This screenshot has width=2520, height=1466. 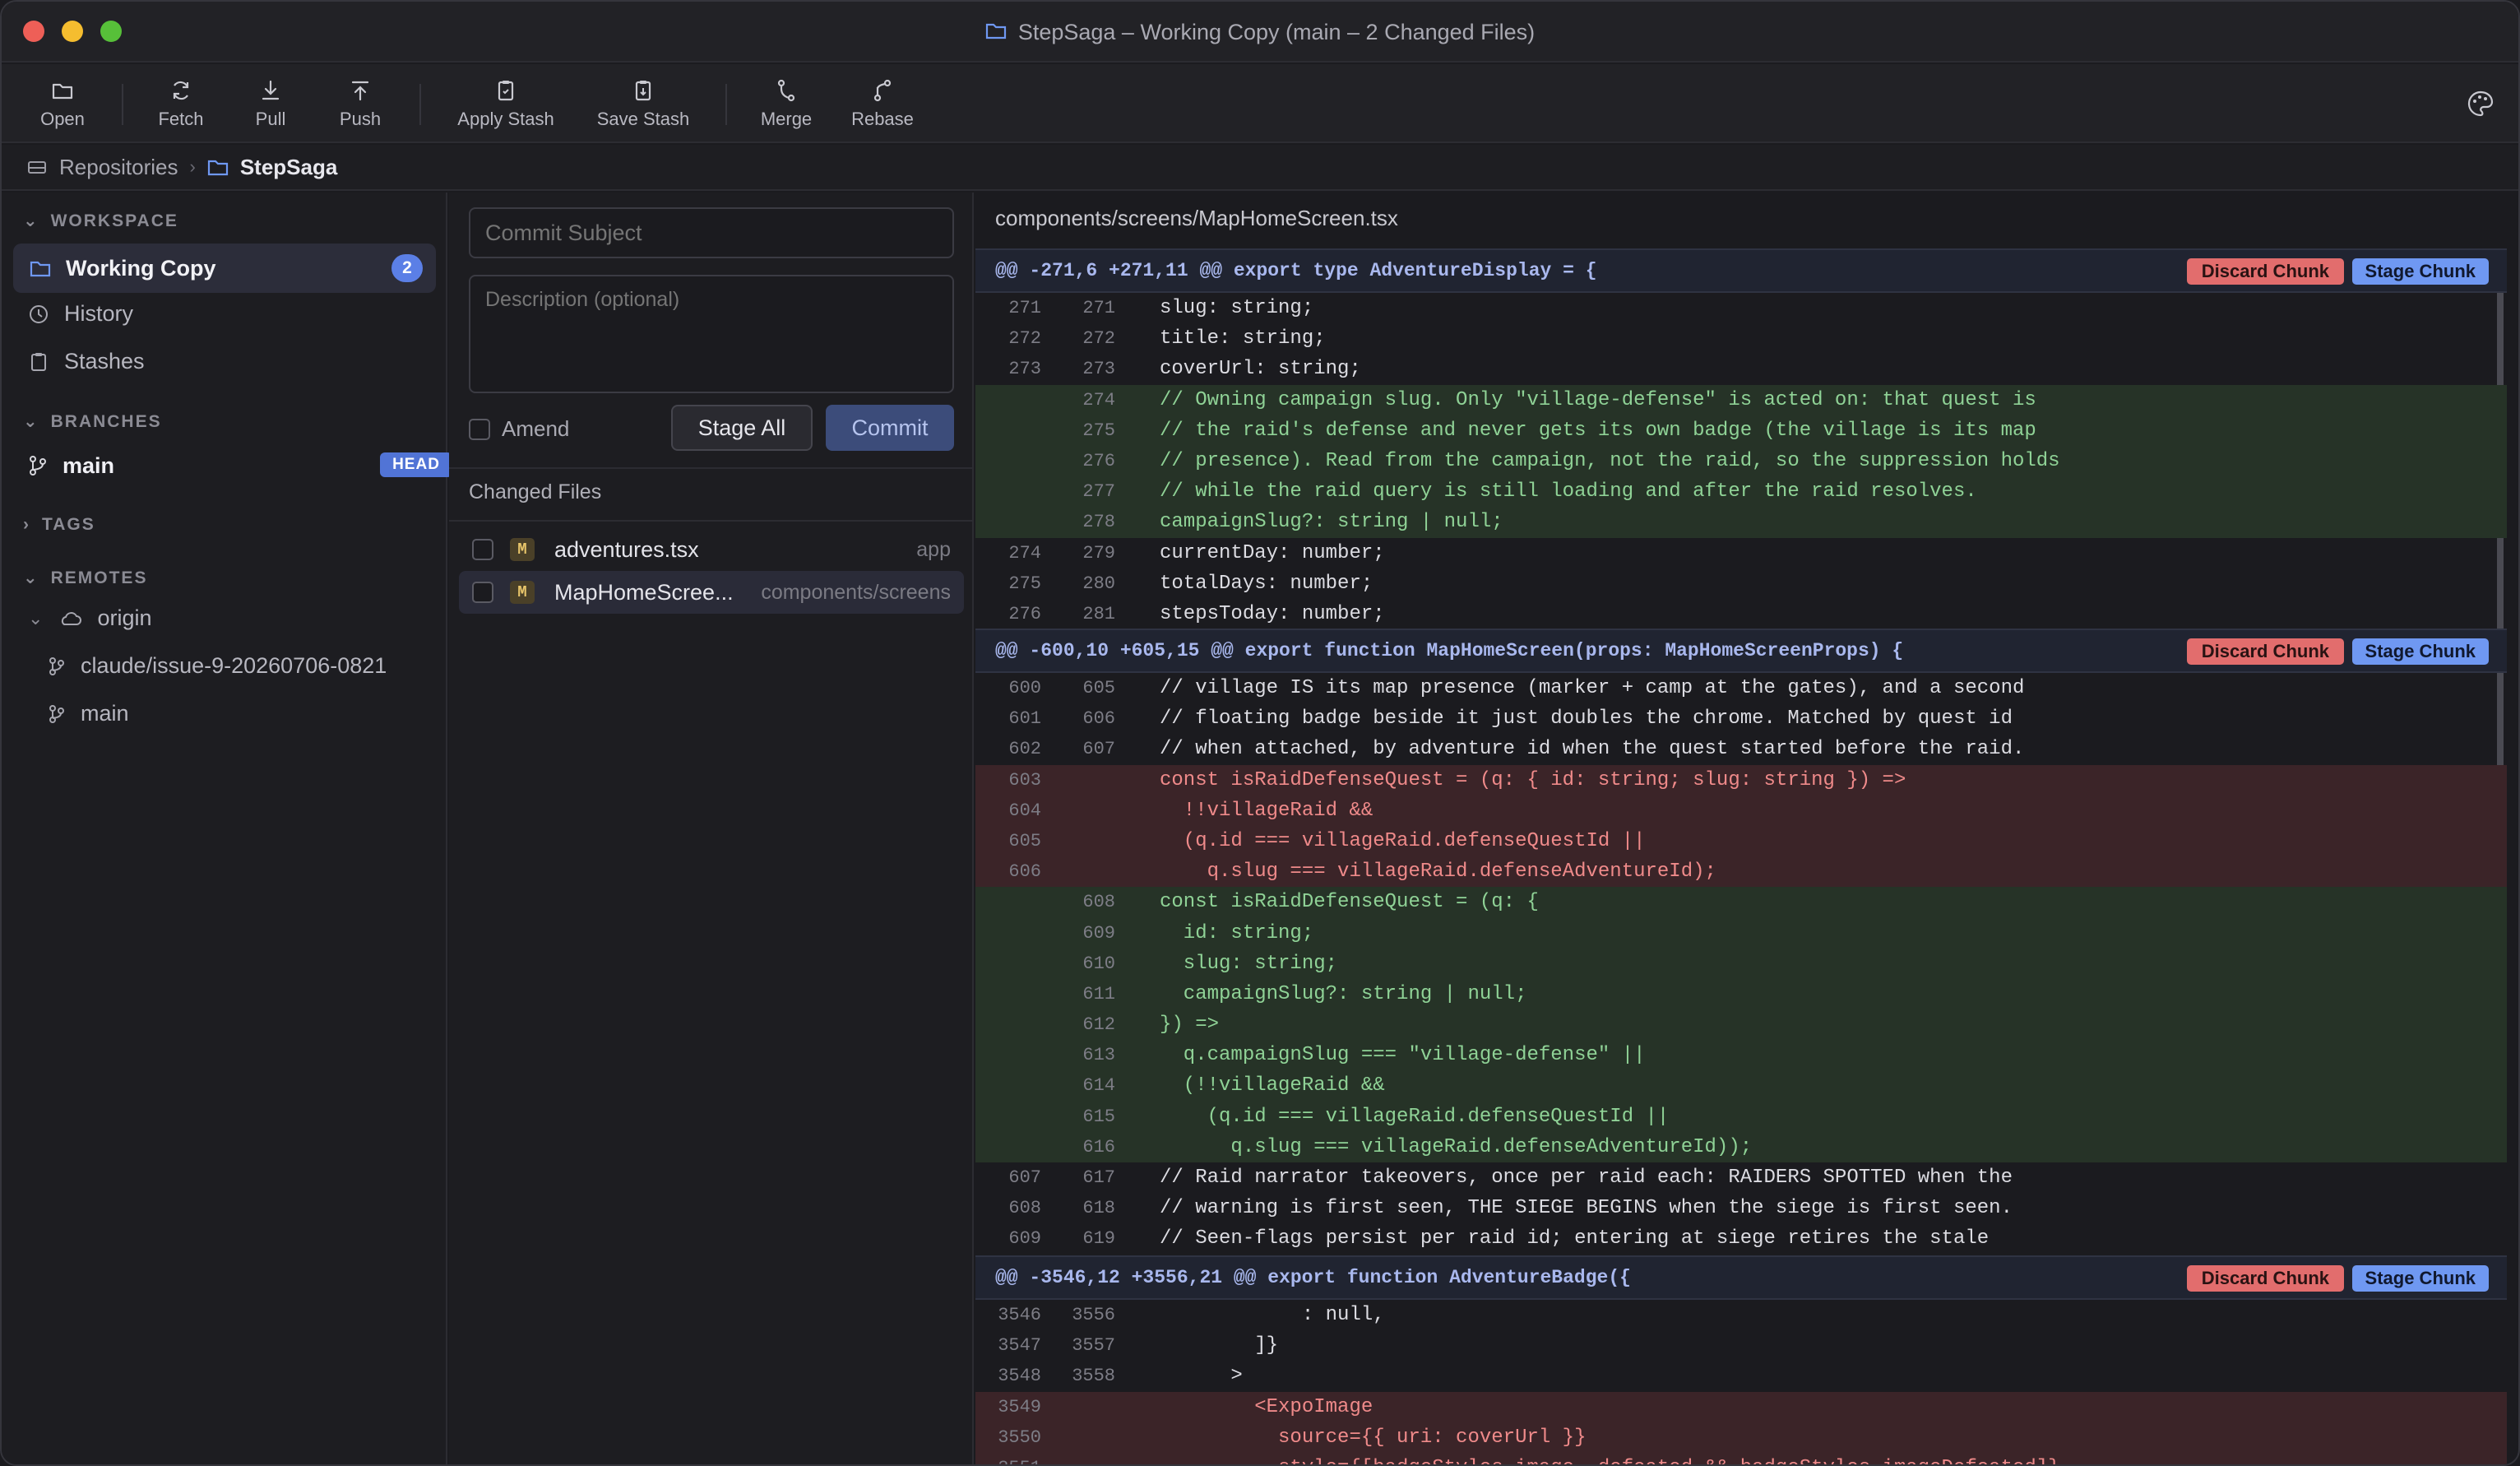 I want to click on workspace-section-header: ⌄ WORKSPACE, so click(x=100, y=221).